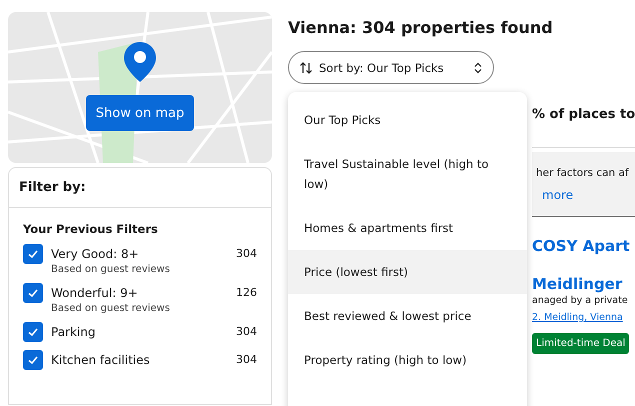 This screenshot has height=406, width=635. Describe the element at coordinates (407, 174) in the screenshot. I see `sort-option: Travel Sustainable level (high to low)` at that location.